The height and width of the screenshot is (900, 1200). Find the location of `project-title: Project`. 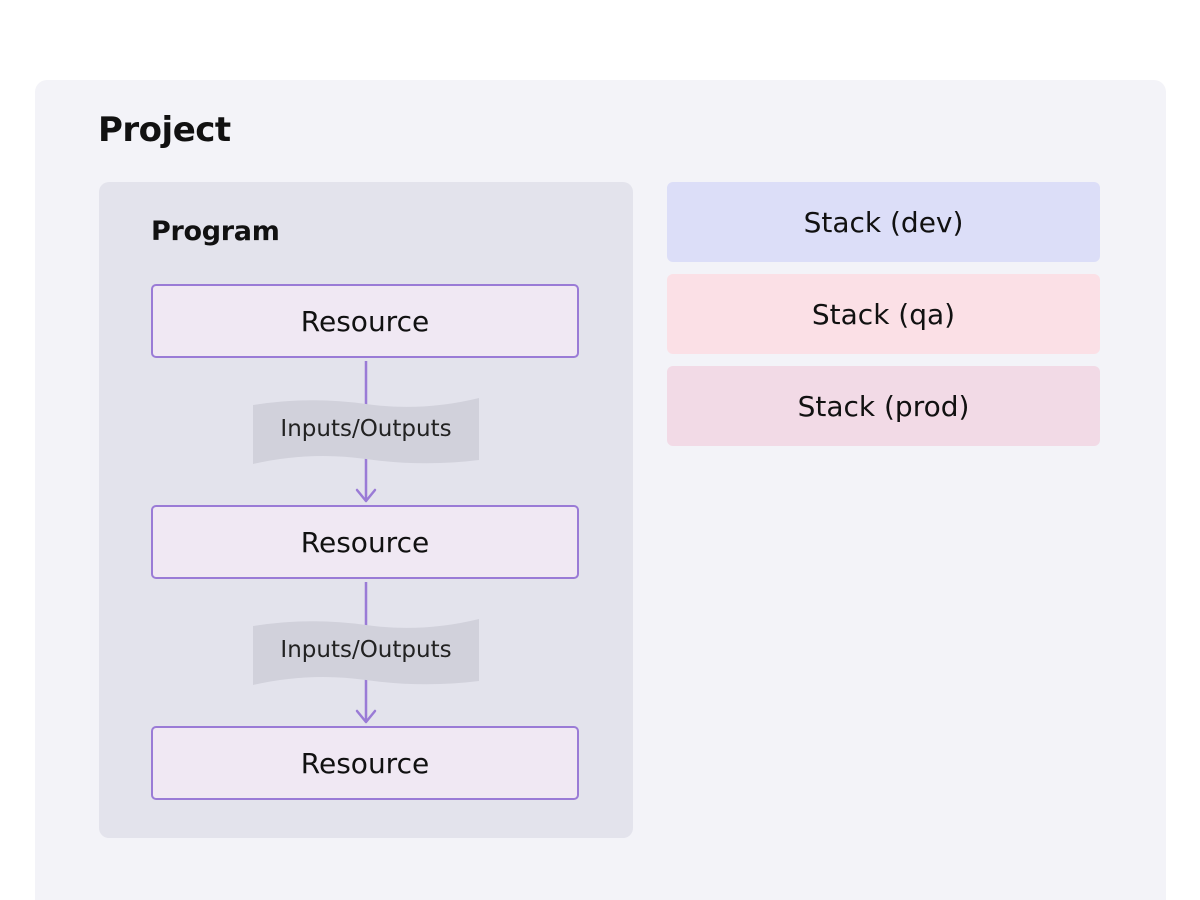

project-title: Project is located at coordinates (164, 130).